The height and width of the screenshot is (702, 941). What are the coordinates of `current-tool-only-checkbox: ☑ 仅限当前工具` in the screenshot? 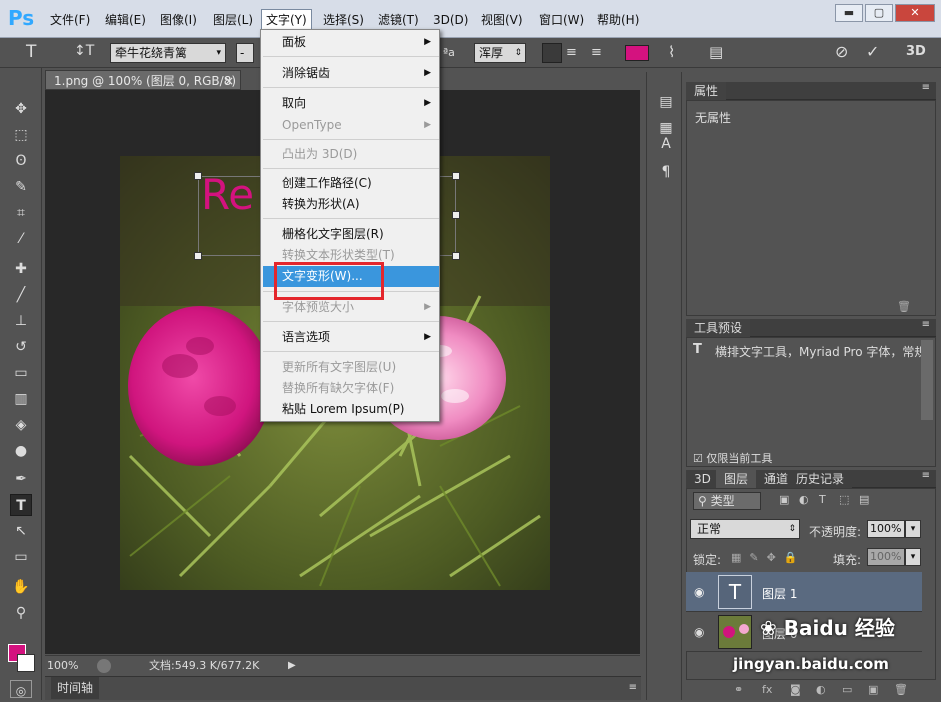 It's located at (732, 458).